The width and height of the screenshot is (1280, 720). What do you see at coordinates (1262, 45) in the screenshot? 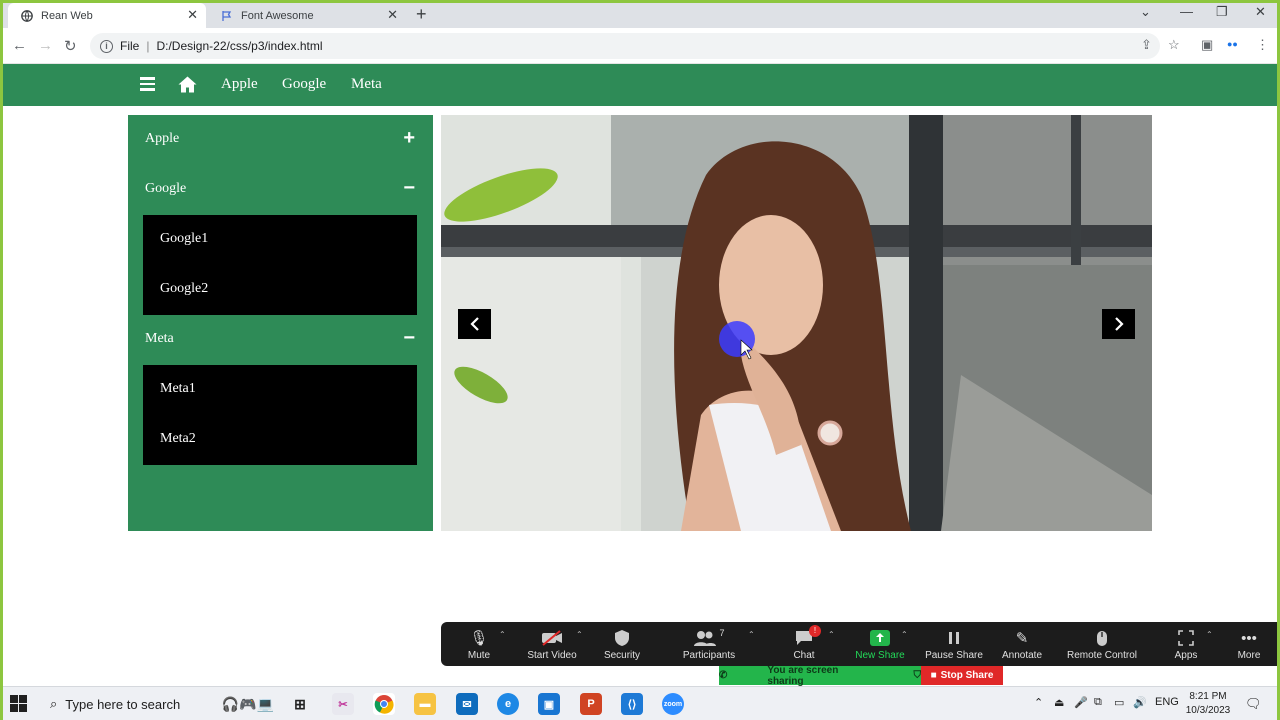
I see `menu-dots-icon: ⋮` at bounding box center [1262, 45].